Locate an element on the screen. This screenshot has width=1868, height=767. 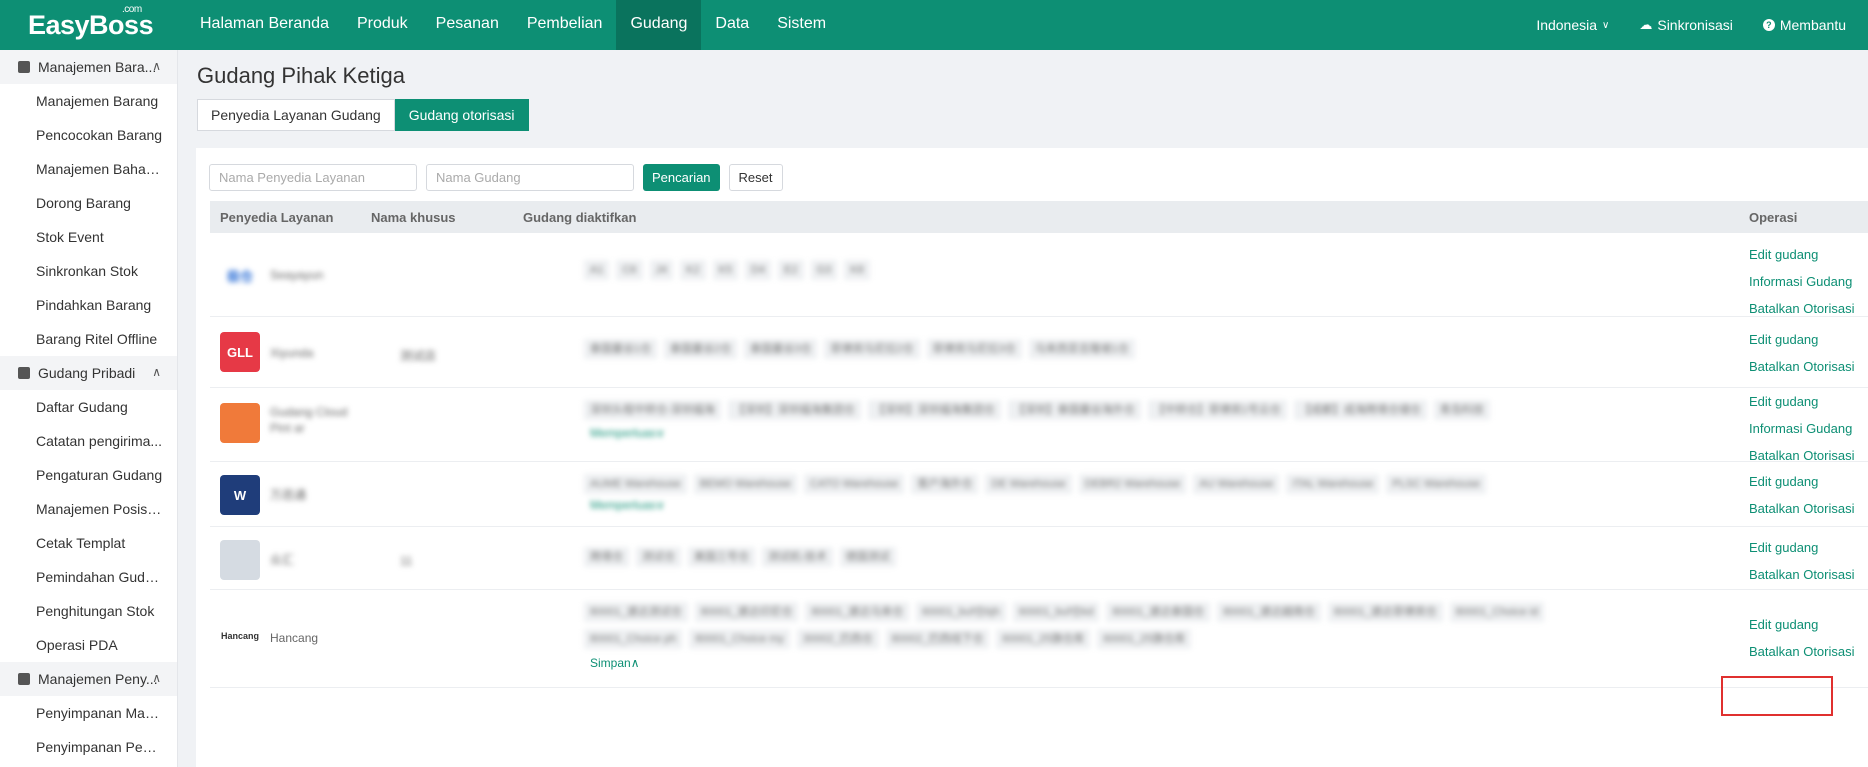
warehouse-chip: BEMO Warehouse is located at coordinates (745, 484).